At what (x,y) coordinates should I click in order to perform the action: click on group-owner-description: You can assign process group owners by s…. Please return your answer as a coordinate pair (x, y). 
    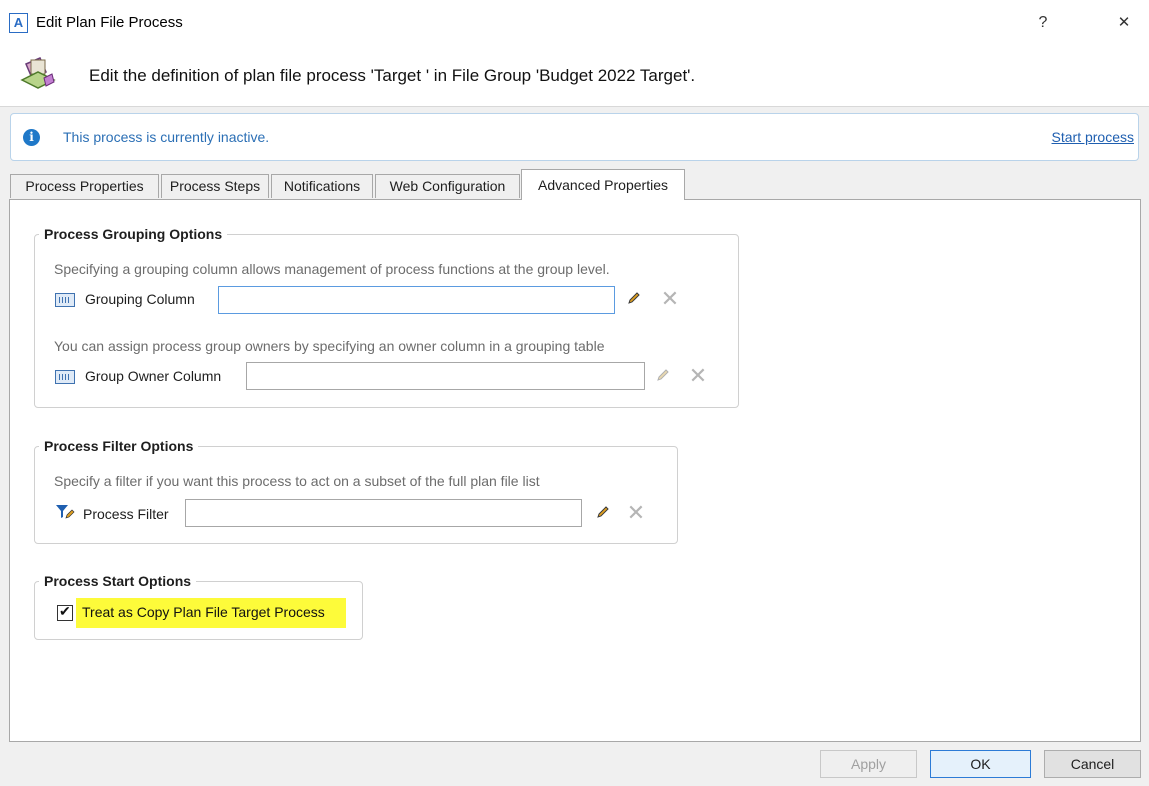
    Looking at the image, I should click on (329, 346).